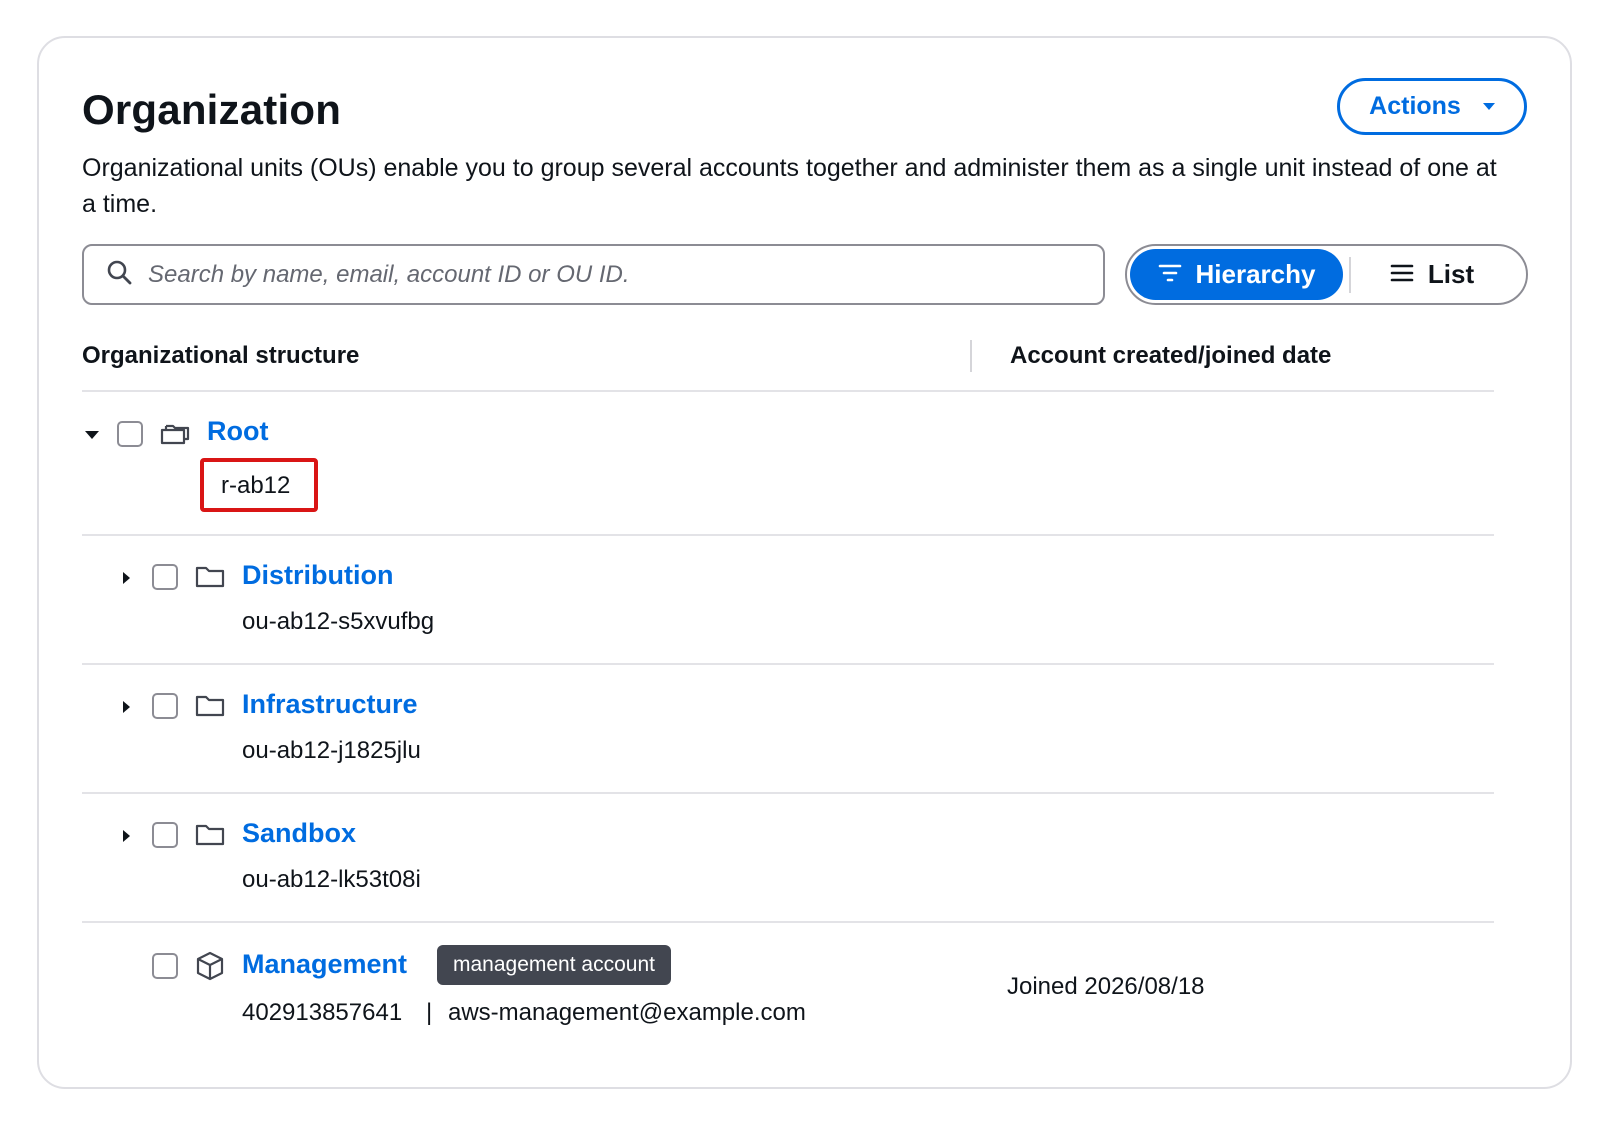  What do you see at coordinates (220, 356) in the screenshot?
I see `column-header-structure: Organizational structure` at bounding box center [220, 356].